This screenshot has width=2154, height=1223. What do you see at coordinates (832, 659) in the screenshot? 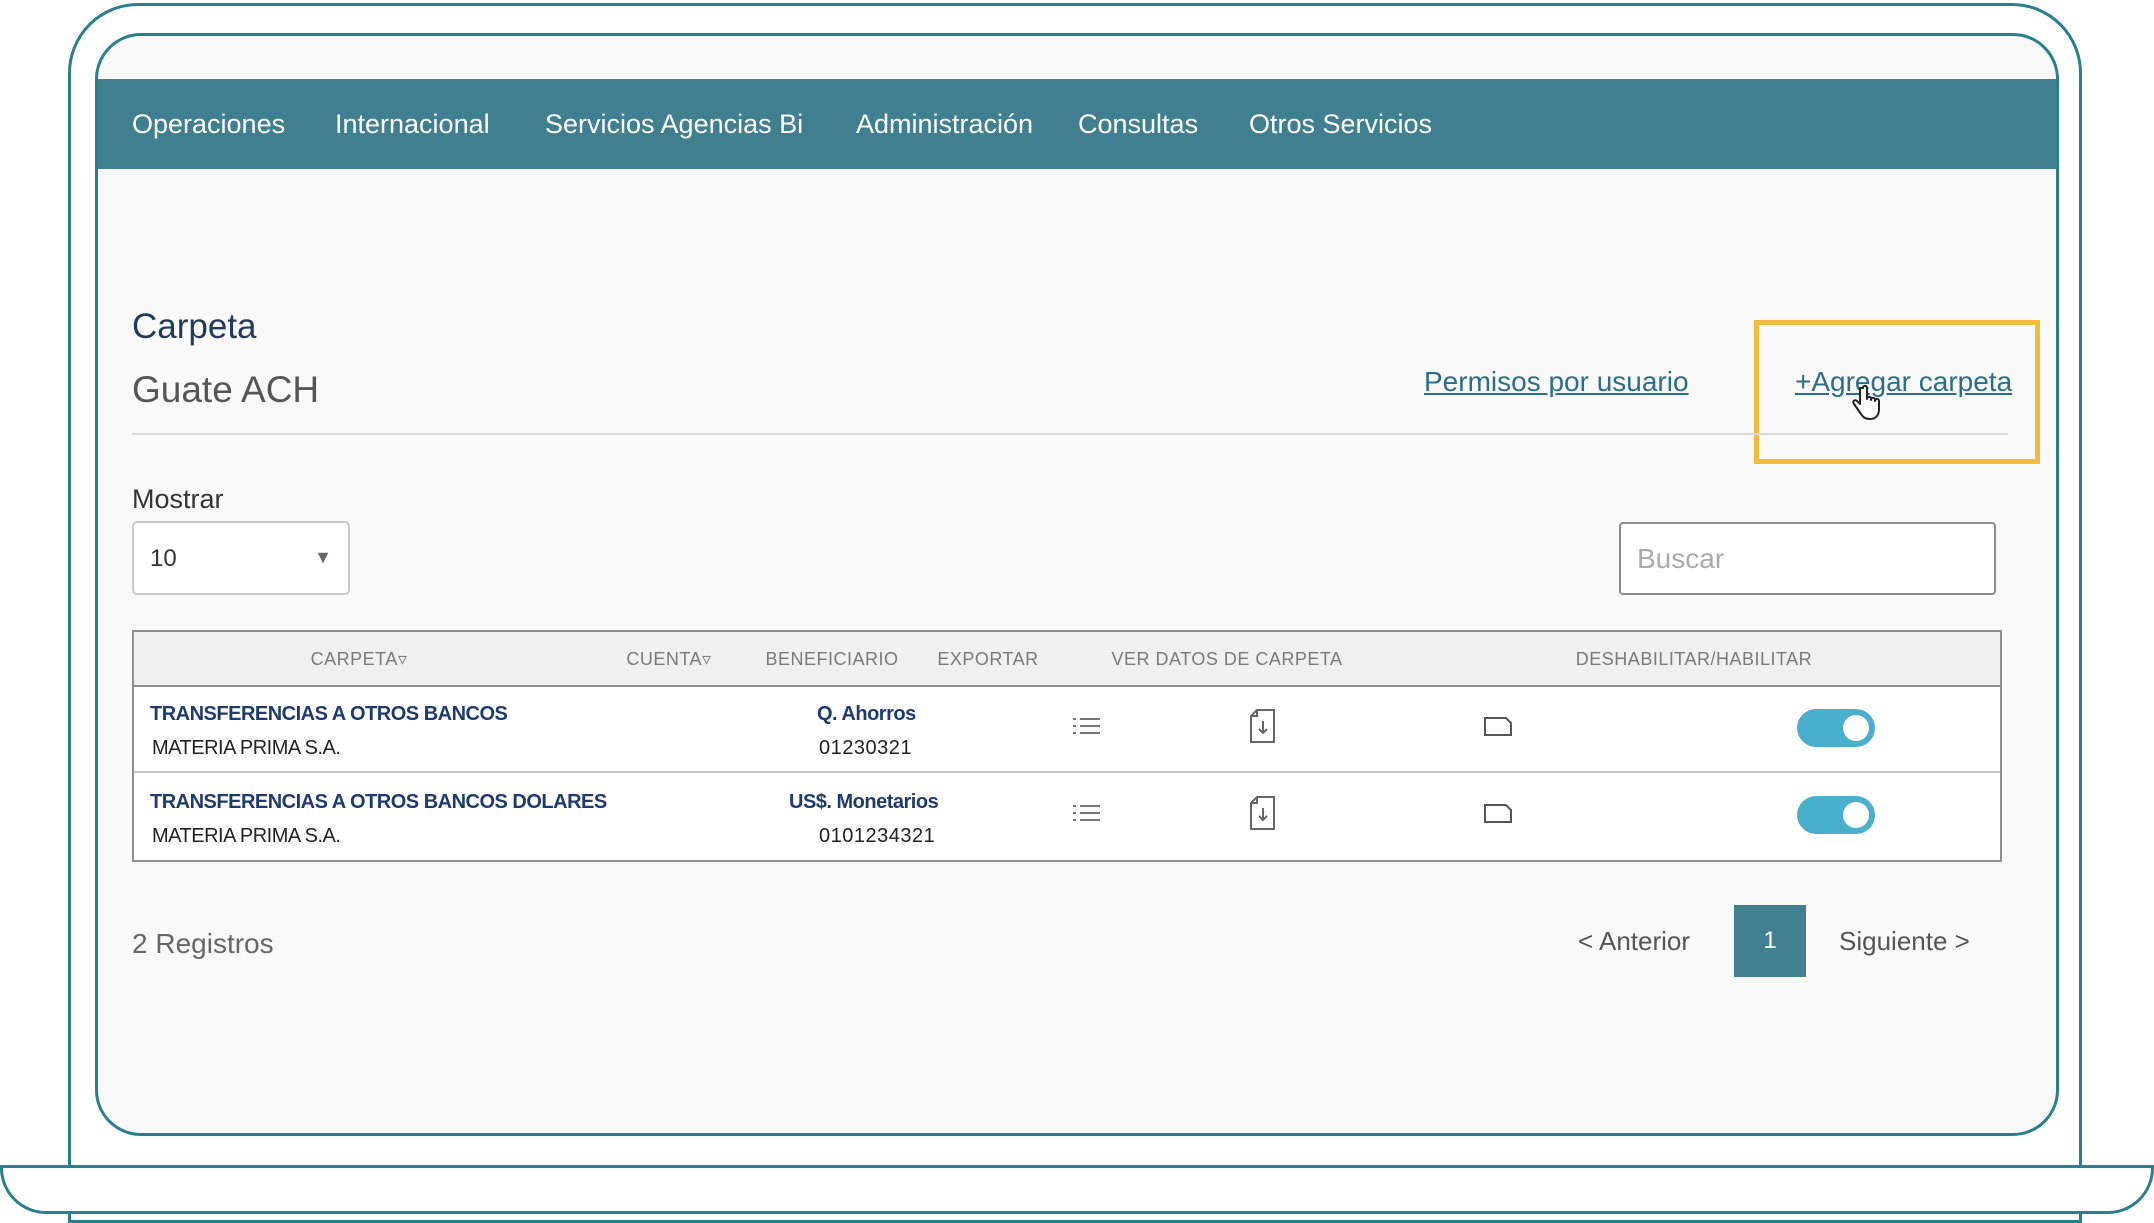
I see `column-header-beneficiario: BENEFICIARIO` at bounding box center [832, 659].